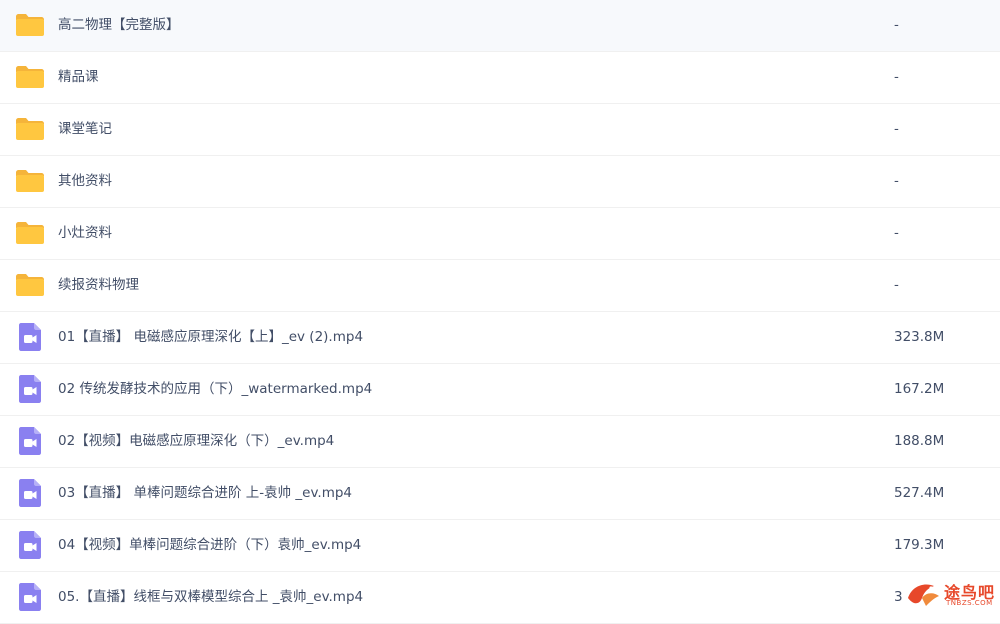 The width and height of the screenshot is (1000, 624). What do you see at coordinates (500, 546) in the screenshot?
I see `file-row: 04【视频】单棒问题综合进阶（下）袁帅_ev.mp4 179.3M` at bounding box center [500, 546].